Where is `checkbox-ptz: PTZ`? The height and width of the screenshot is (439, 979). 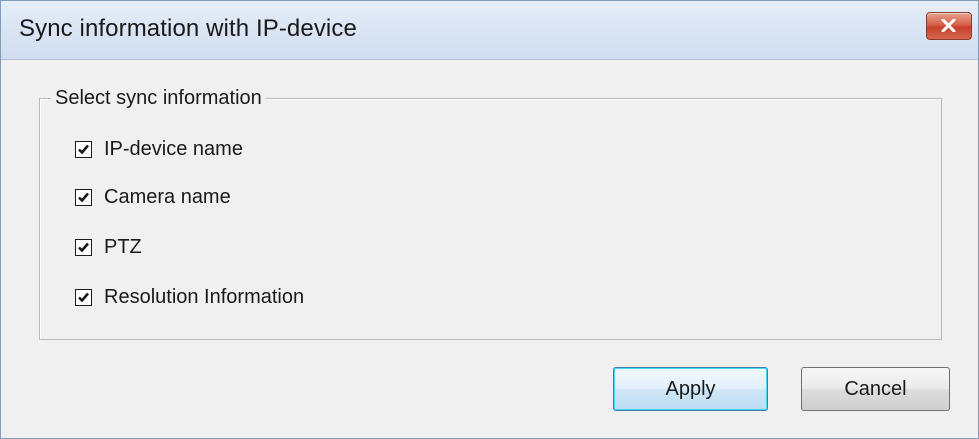 checkbox-ptz: PTZ is located at coordinates (108, 247).